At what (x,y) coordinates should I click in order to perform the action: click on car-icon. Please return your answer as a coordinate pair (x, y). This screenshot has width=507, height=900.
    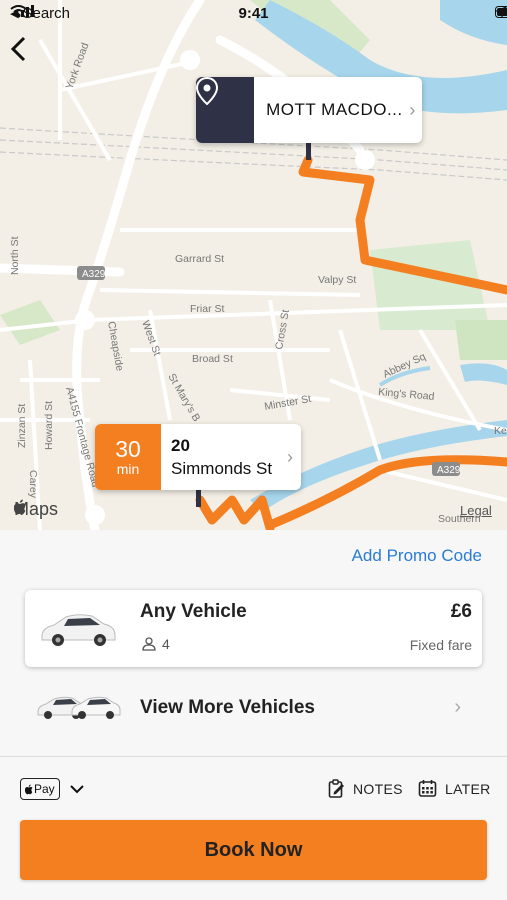
    Looking at the image, I should click on (78, 630).